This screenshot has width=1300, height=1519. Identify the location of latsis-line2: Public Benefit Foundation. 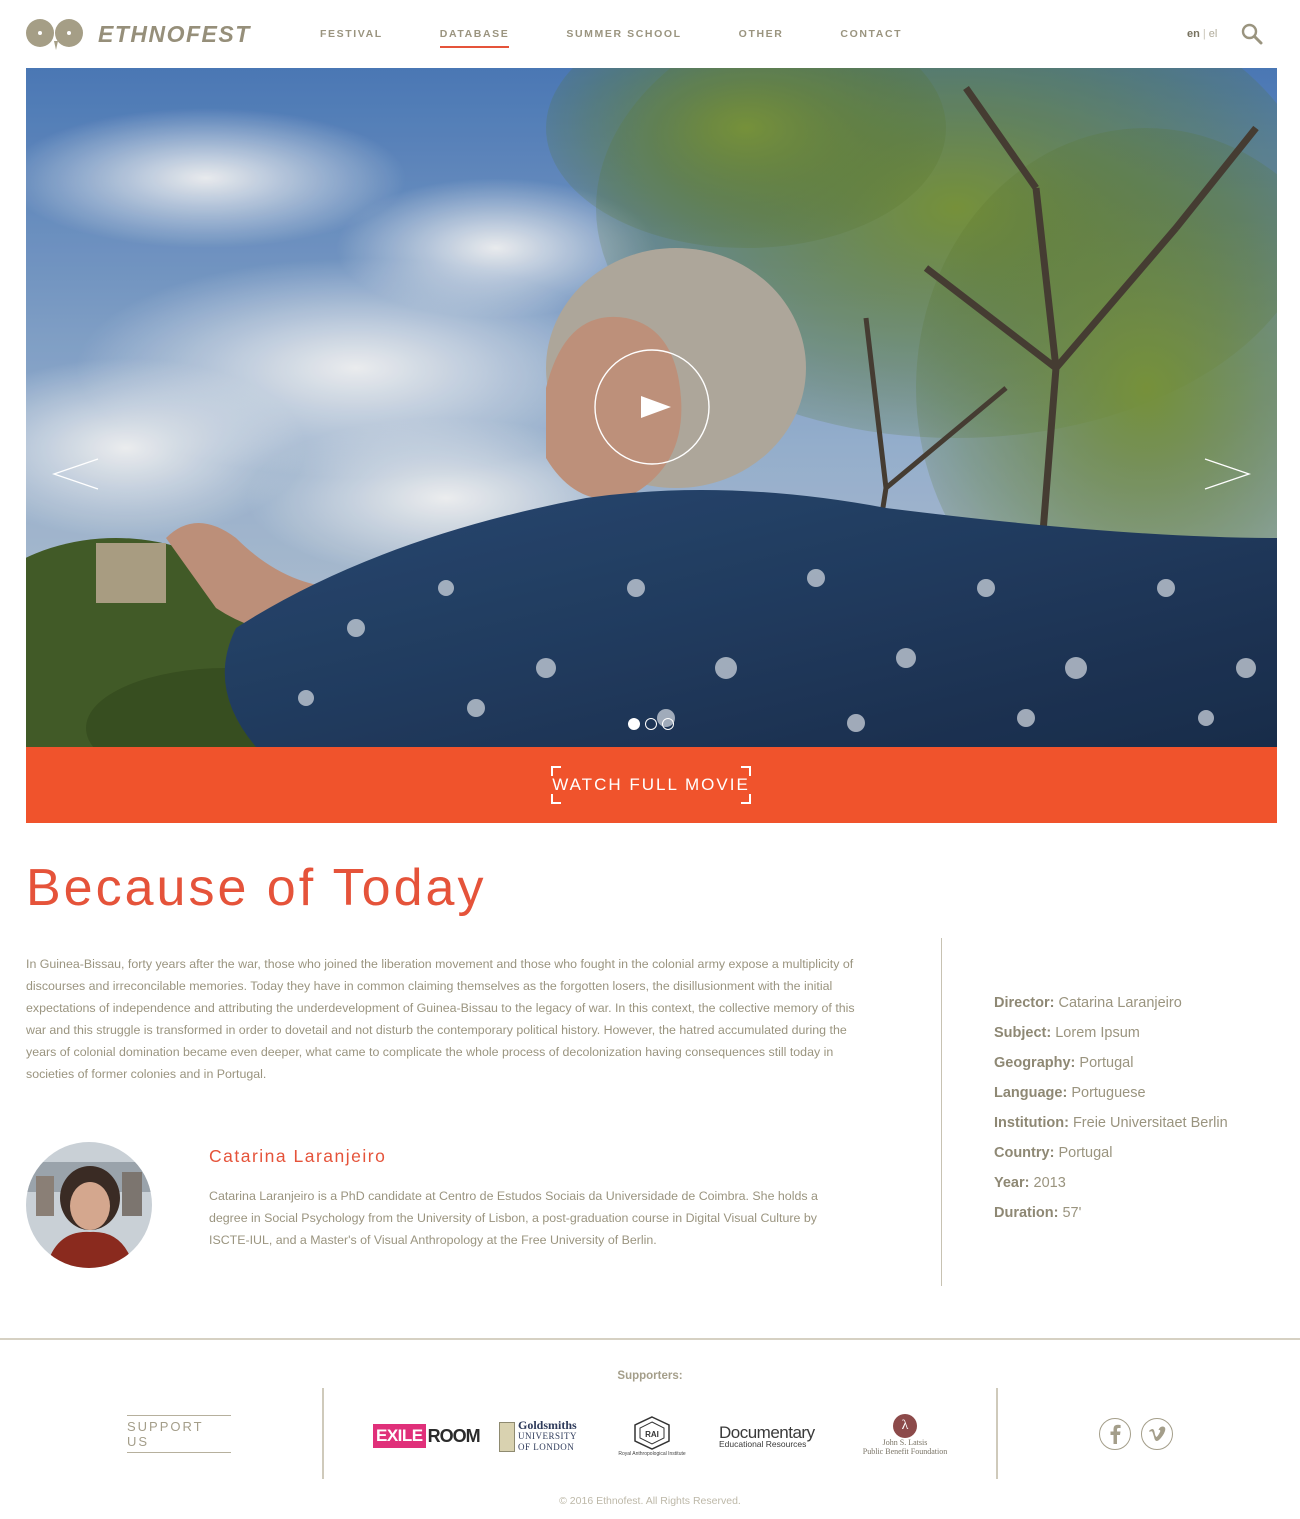
(905, 1451).